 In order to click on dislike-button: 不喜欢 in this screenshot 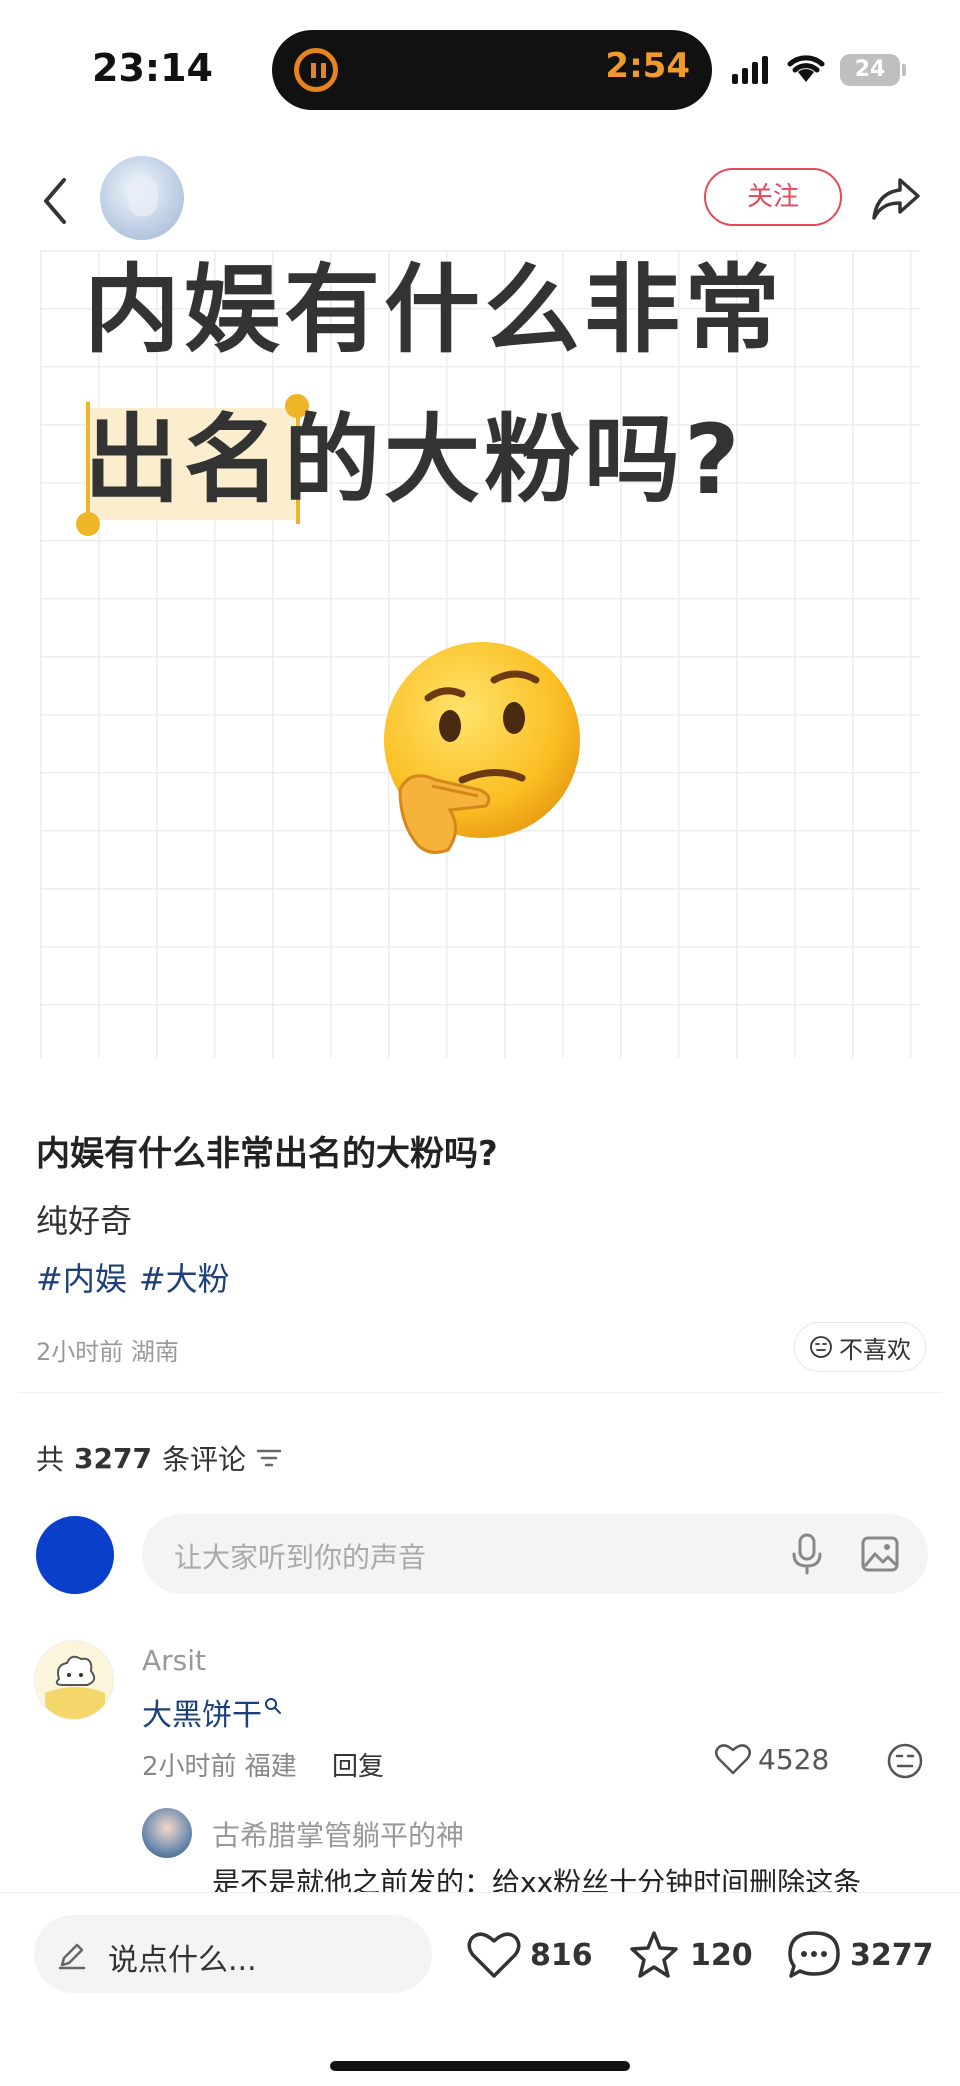, I will do `click(860, 1347)`.